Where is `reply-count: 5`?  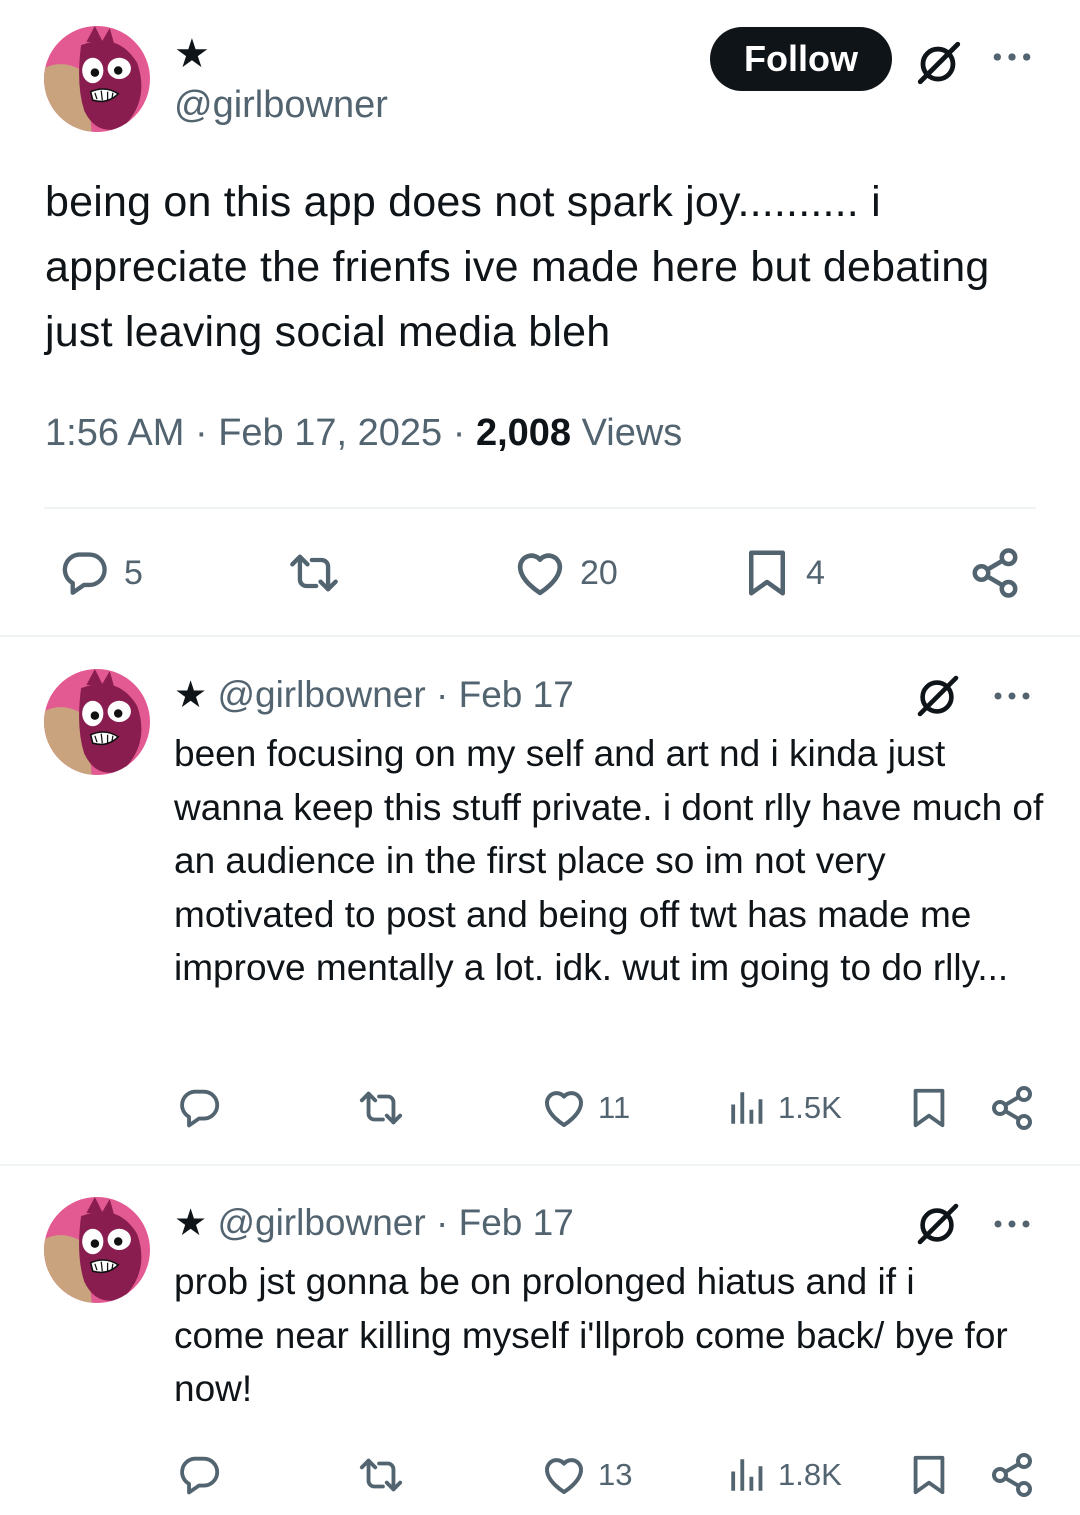
reply-count: 5 is located at coordinates (133, 572).